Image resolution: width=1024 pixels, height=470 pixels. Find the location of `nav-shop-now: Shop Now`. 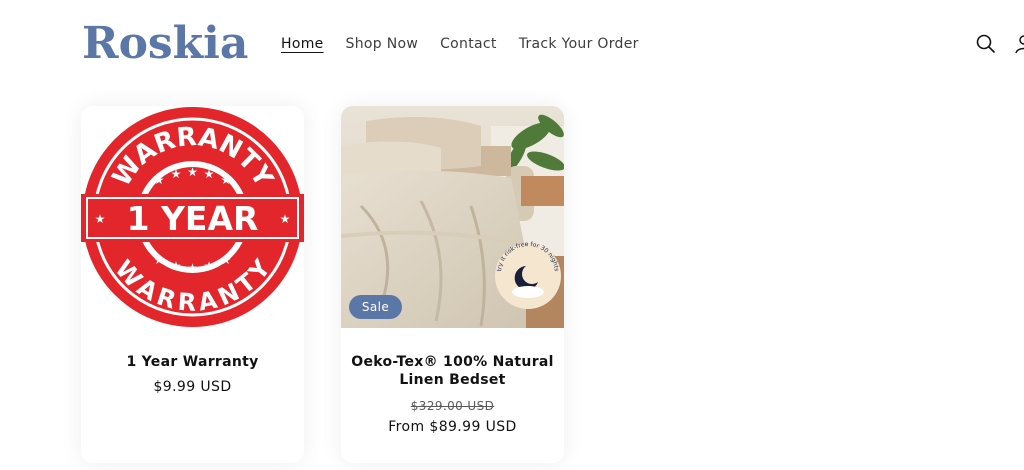

nav-shop-now: Shop Now is located at coordinates (382, 44).